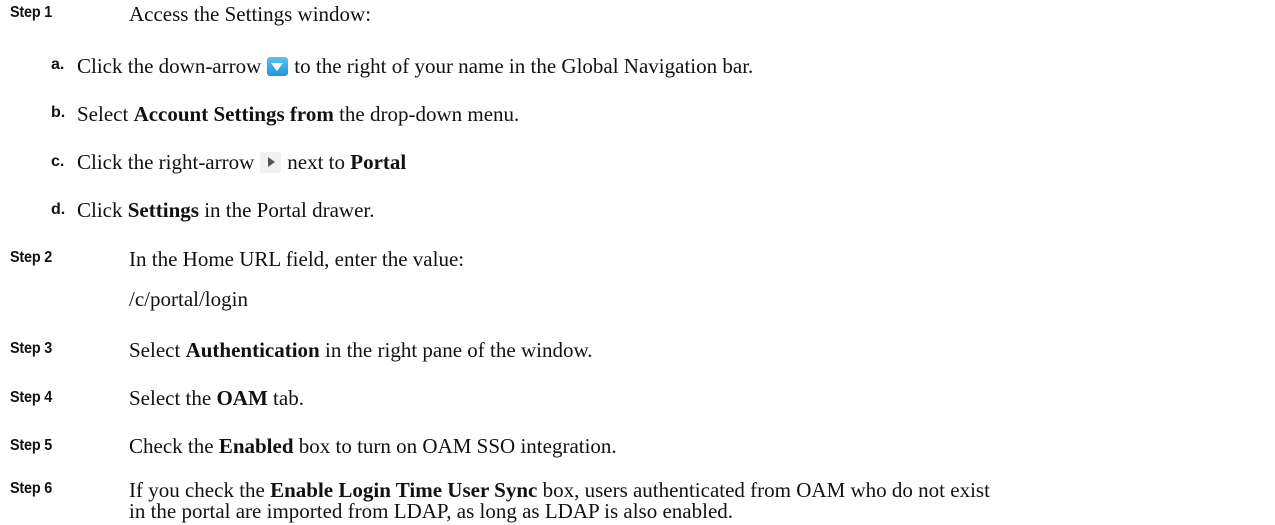 The width and height of the screenshot is (1275, 525). What do you see at coordinates (31, 257) in the screenshot?
I see `step-2-label: Step 2` at bounding box center [31, 257].